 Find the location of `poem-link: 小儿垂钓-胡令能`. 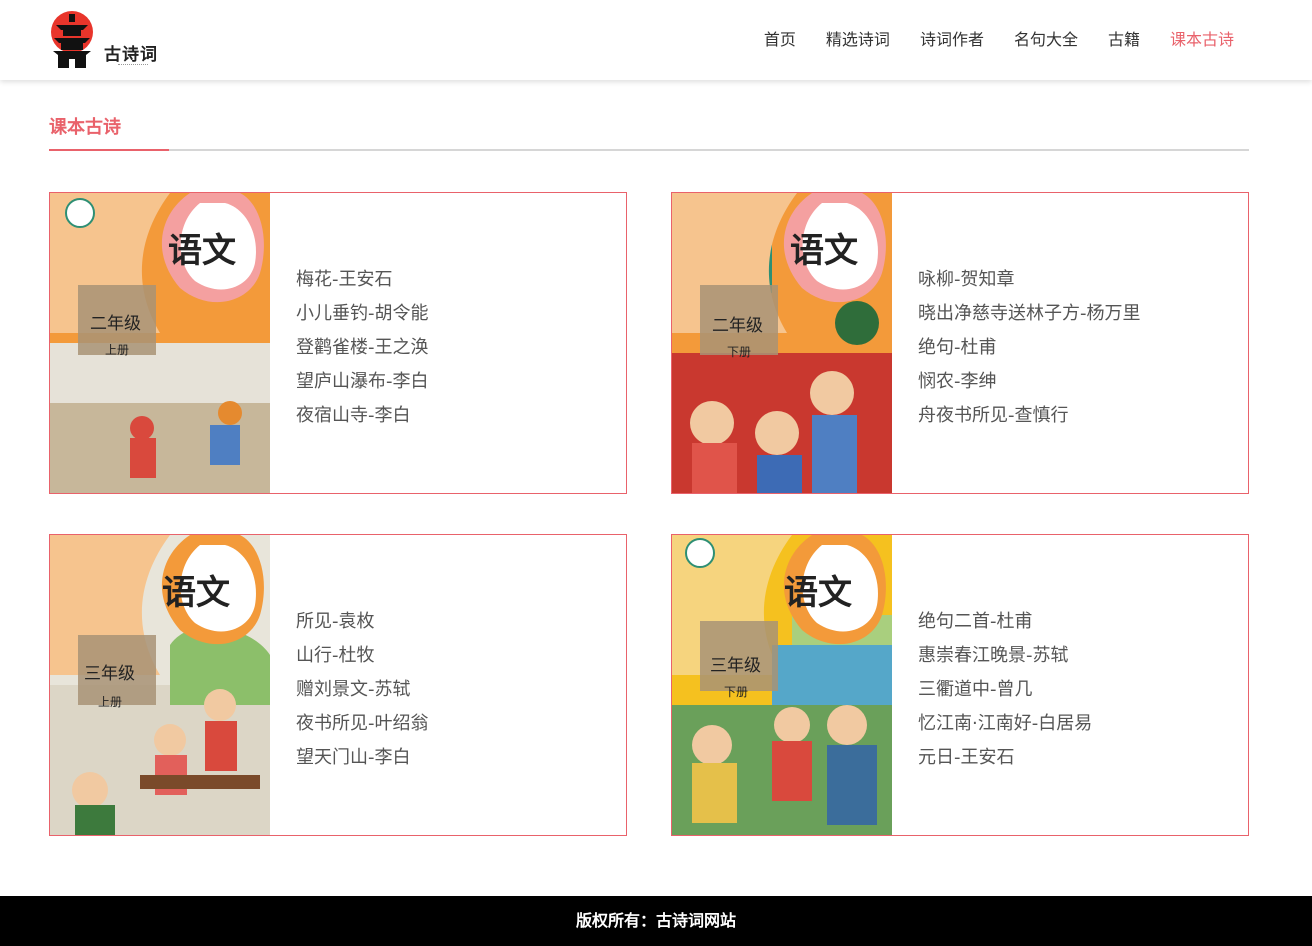

poem-link: 小儿垂钓-胡令能 is located at coordinates (362, 314).